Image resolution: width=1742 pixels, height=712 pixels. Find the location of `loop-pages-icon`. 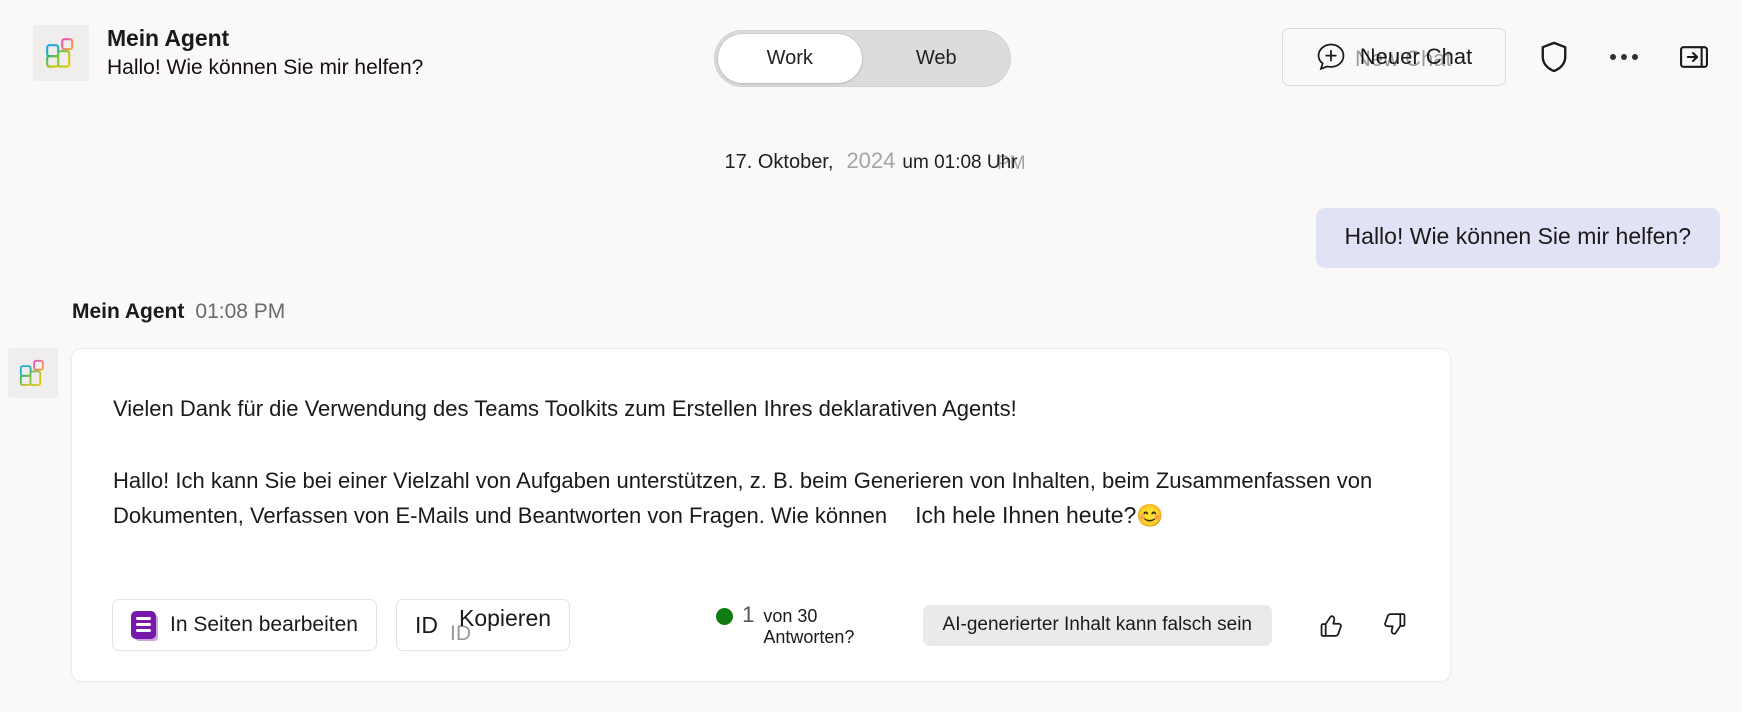

loop-pages-icon is located at coordinates (143, 625).